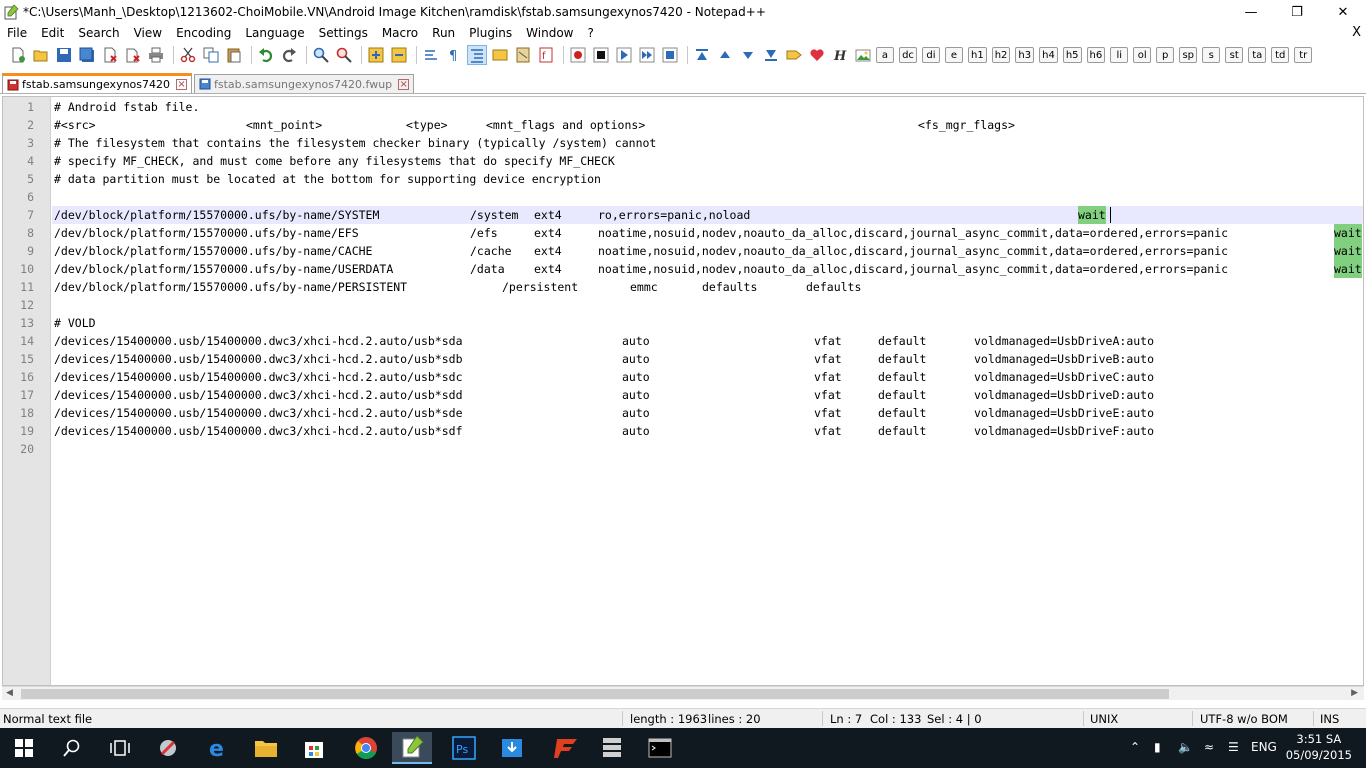 This screenshot has width=1366, height=768. What do you see at coordinates (1185, 747) in the screenshot?
I see `volume-icon: 🔈` at bounding box center [1185, 747].